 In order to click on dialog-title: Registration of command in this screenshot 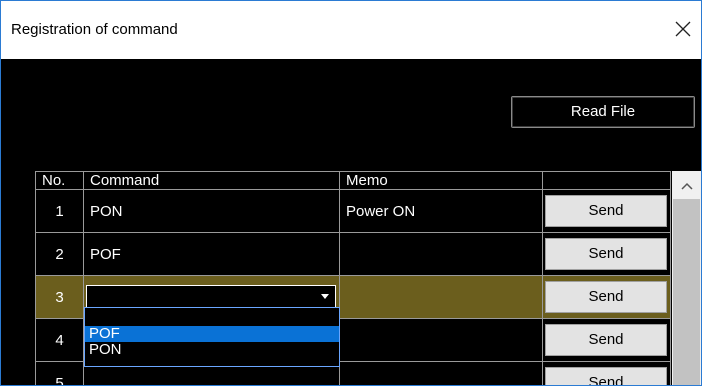, I will do `click(94, 29)`.